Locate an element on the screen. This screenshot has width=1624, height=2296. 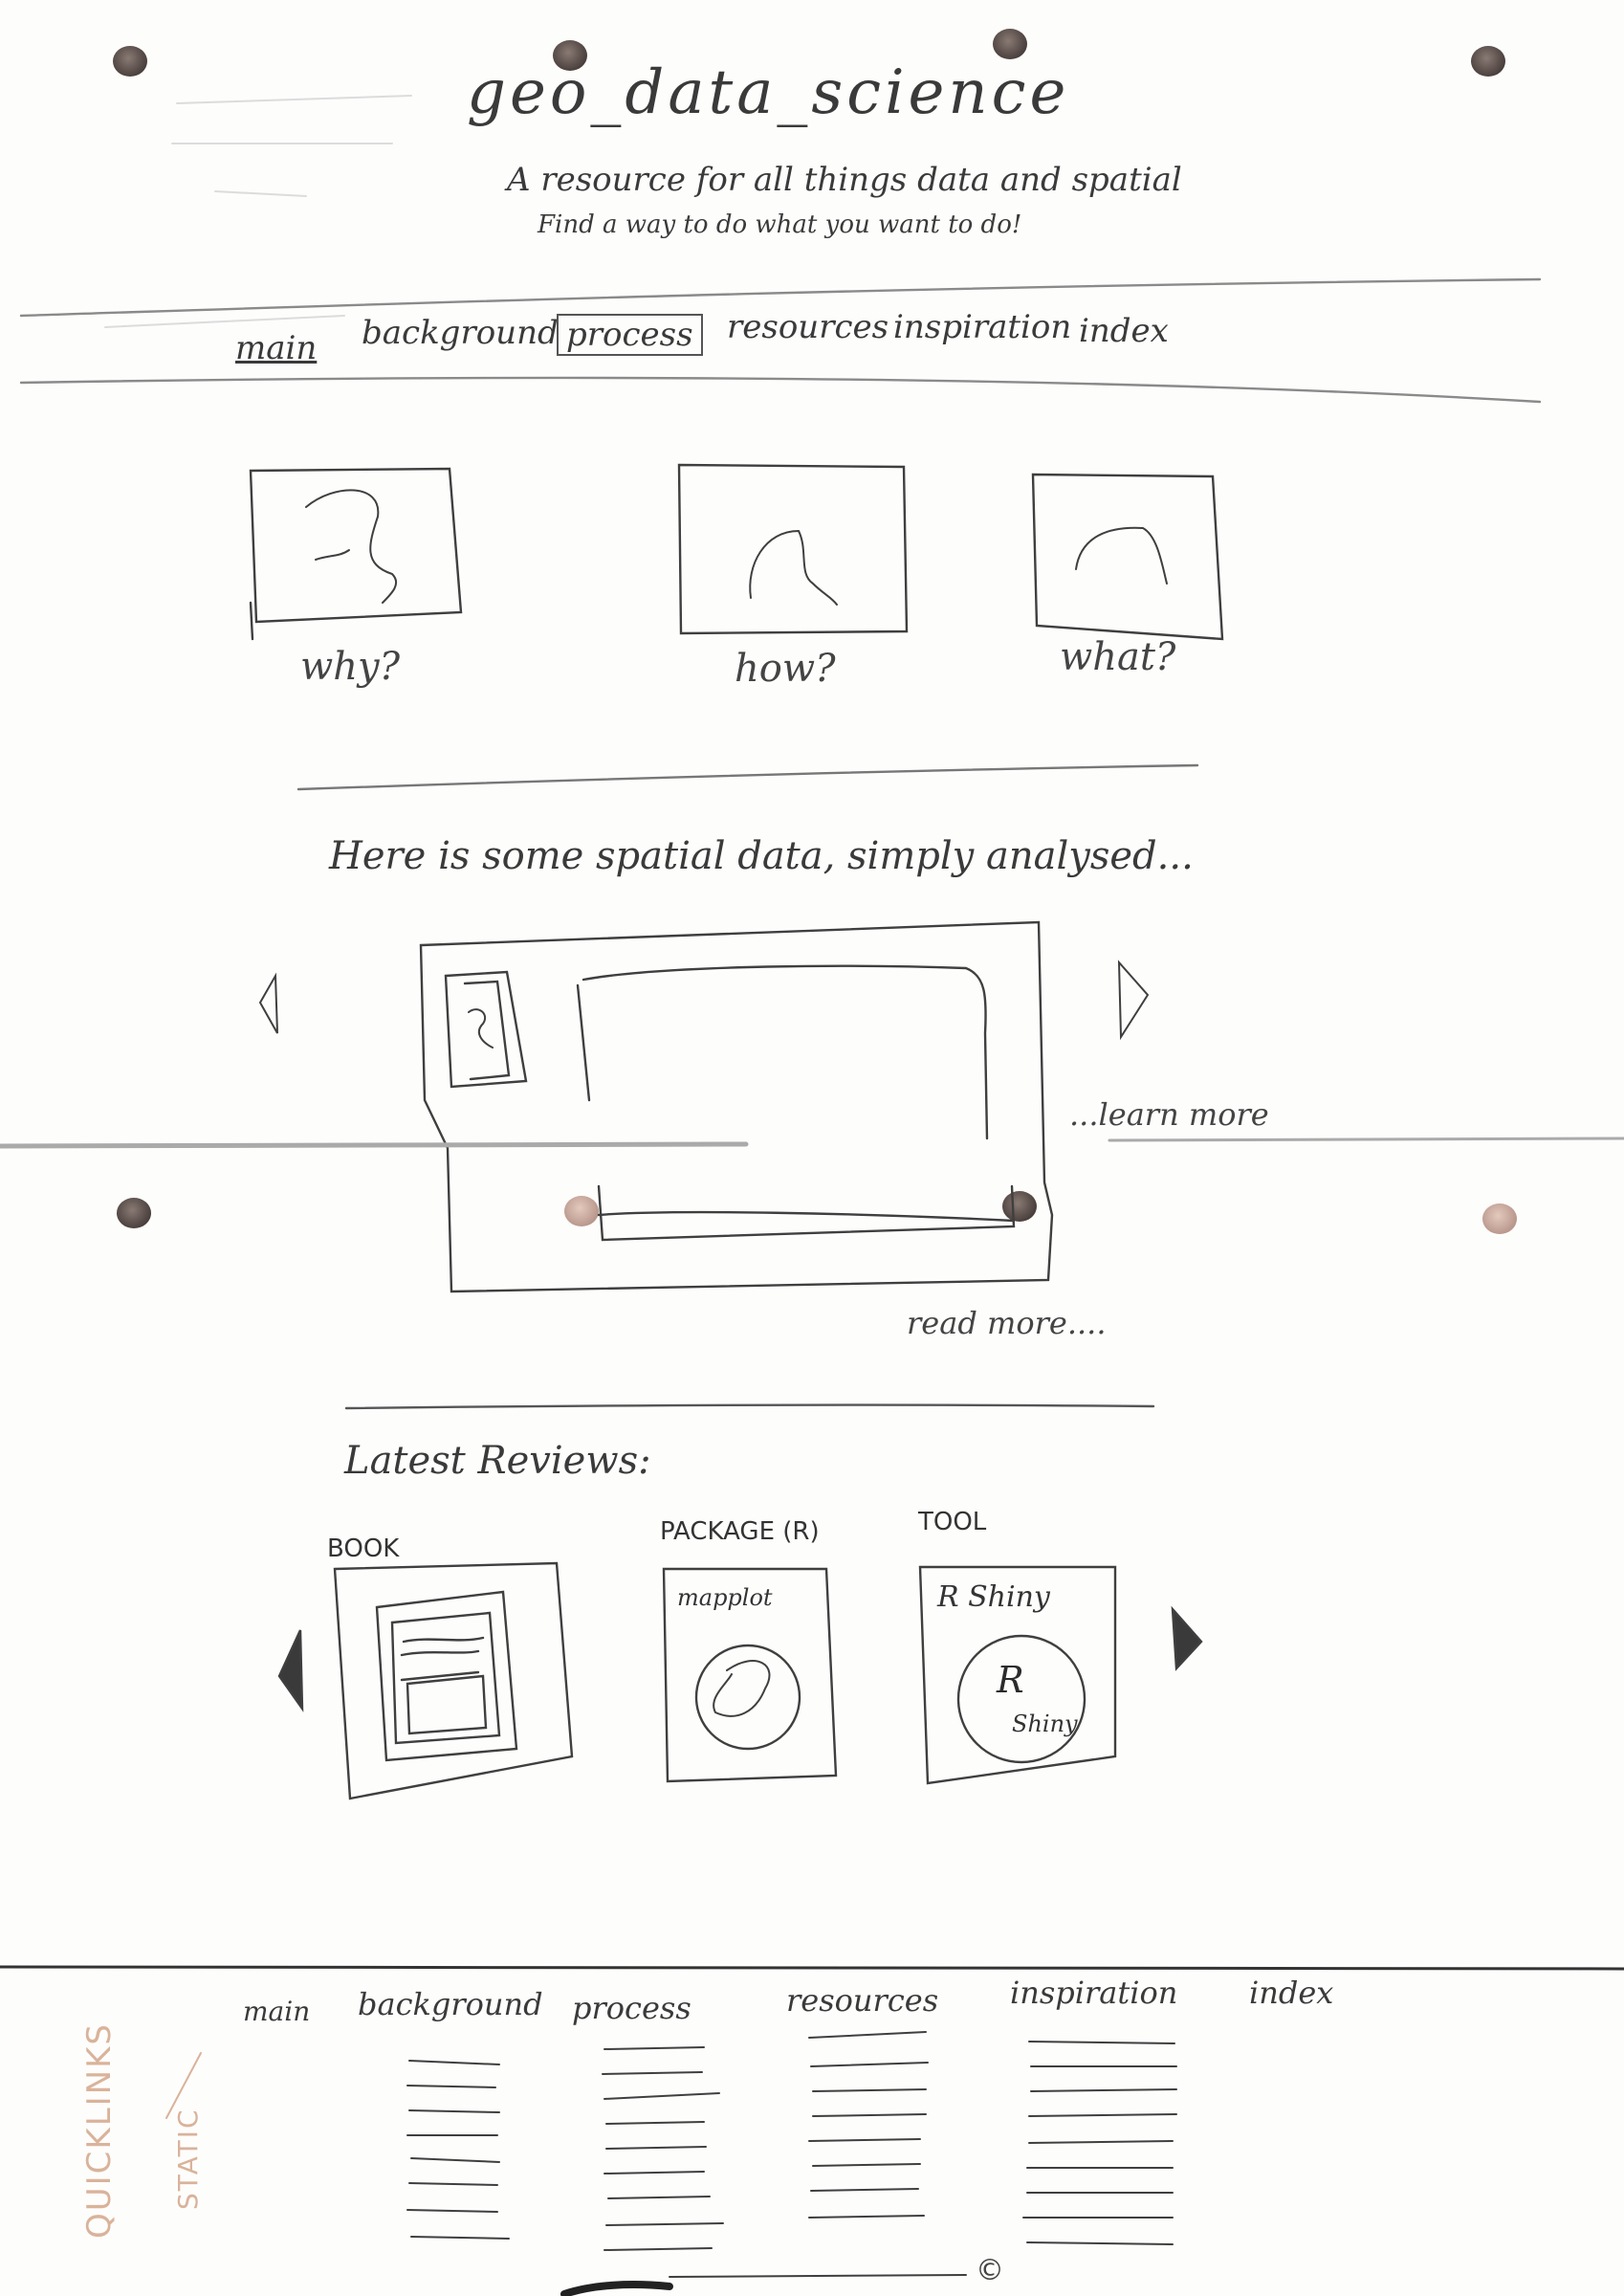
nav-process: process is located at coordinates (630, 335).